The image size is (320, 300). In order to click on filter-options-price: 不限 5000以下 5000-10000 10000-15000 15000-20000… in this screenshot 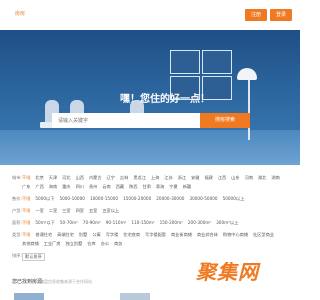, I will do `click(152, 199)`.